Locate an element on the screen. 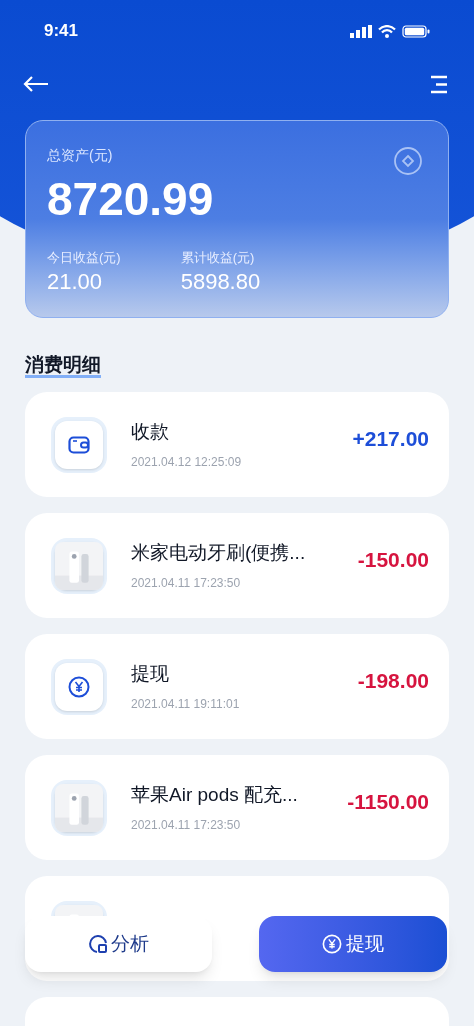 The width and height of the screenshot is (474, 1026). back-arrow-icon is located at coordinates (36, 84).